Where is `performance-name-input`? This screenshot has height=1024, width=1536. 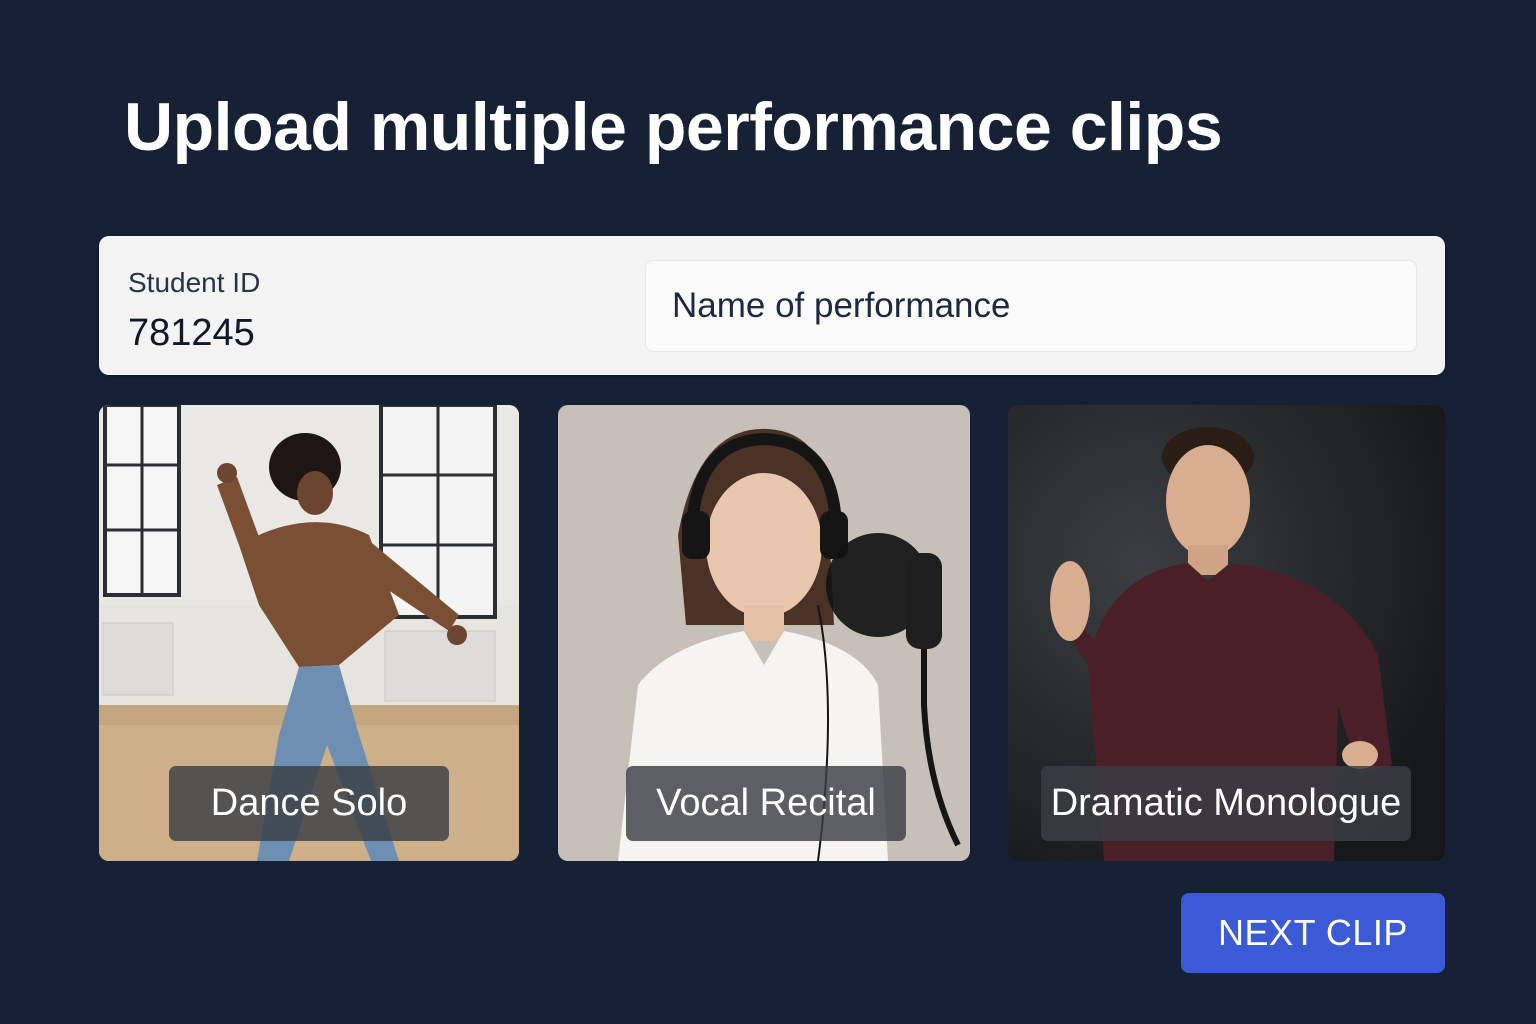 performance-name-input is located at coordinates (1031, 306).